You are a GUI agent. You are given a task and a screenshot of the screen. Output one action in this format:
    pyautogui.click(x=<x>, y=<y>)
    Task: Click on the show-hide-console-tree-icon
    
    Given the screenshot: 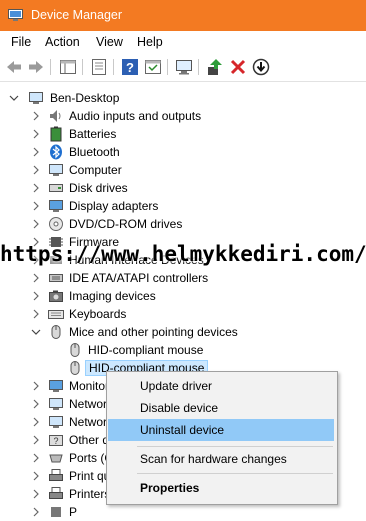 What is the action you would take?
    pyautogui.click(x=68, y=67)
    